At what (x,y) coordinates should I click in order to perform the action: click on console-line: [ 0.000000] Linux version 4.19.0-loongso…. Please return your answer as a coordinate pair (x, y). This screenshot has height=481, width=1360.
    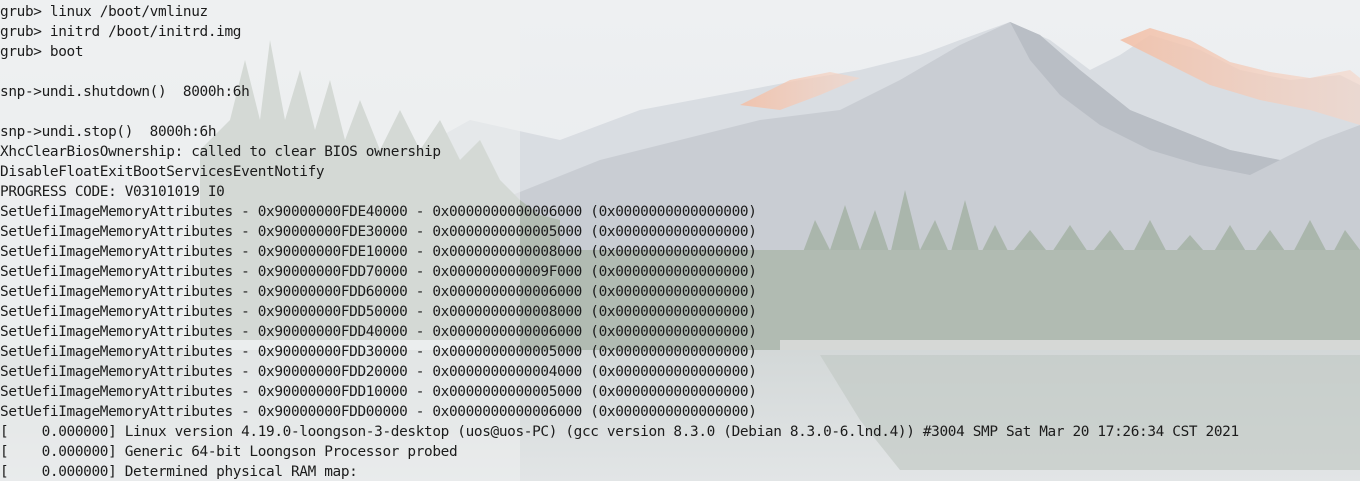
    Looking at the image, I should click on (619, 432).